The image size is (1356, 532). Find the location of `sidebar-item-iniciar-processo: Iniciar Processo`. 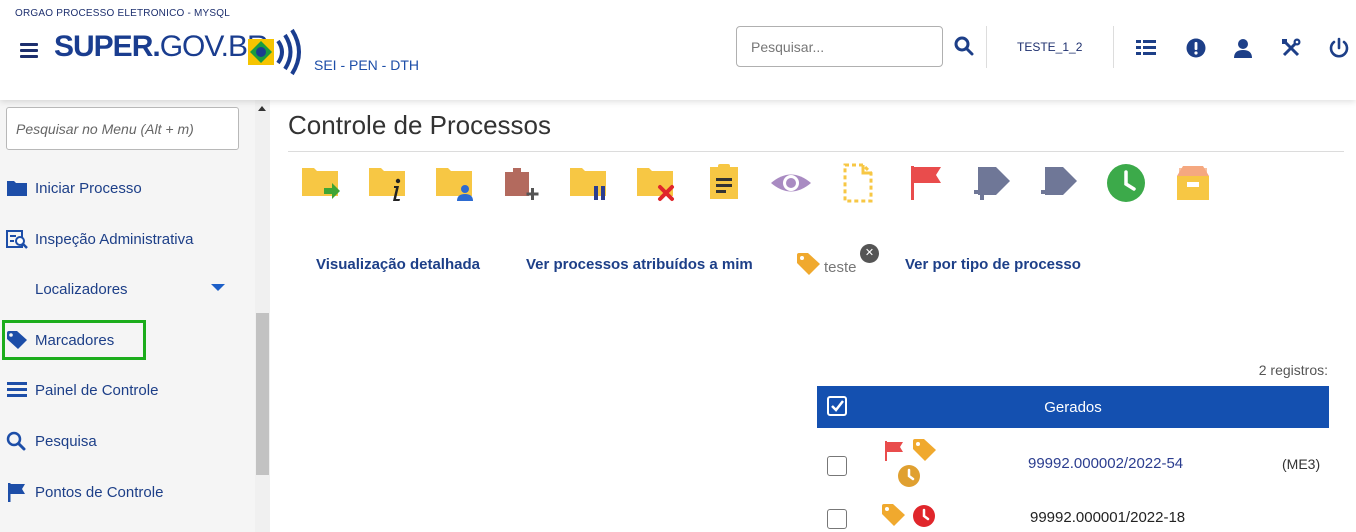

sidebar-item-iniciar-processo: Iniciar Processo is located at coordinates (125, 188).